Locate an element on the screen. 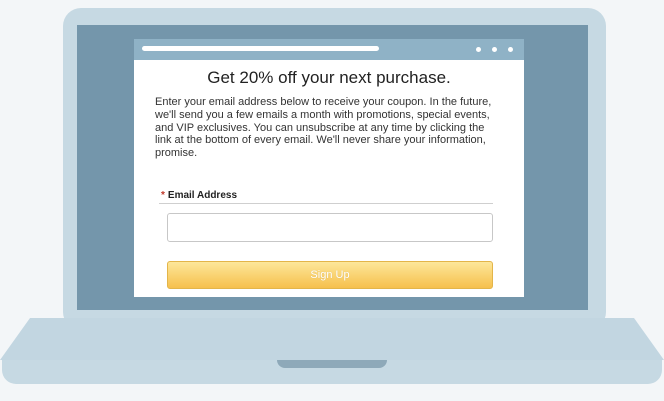 This screenshot has width=664, height=401. label-divider is located at coordinates (326, 203).